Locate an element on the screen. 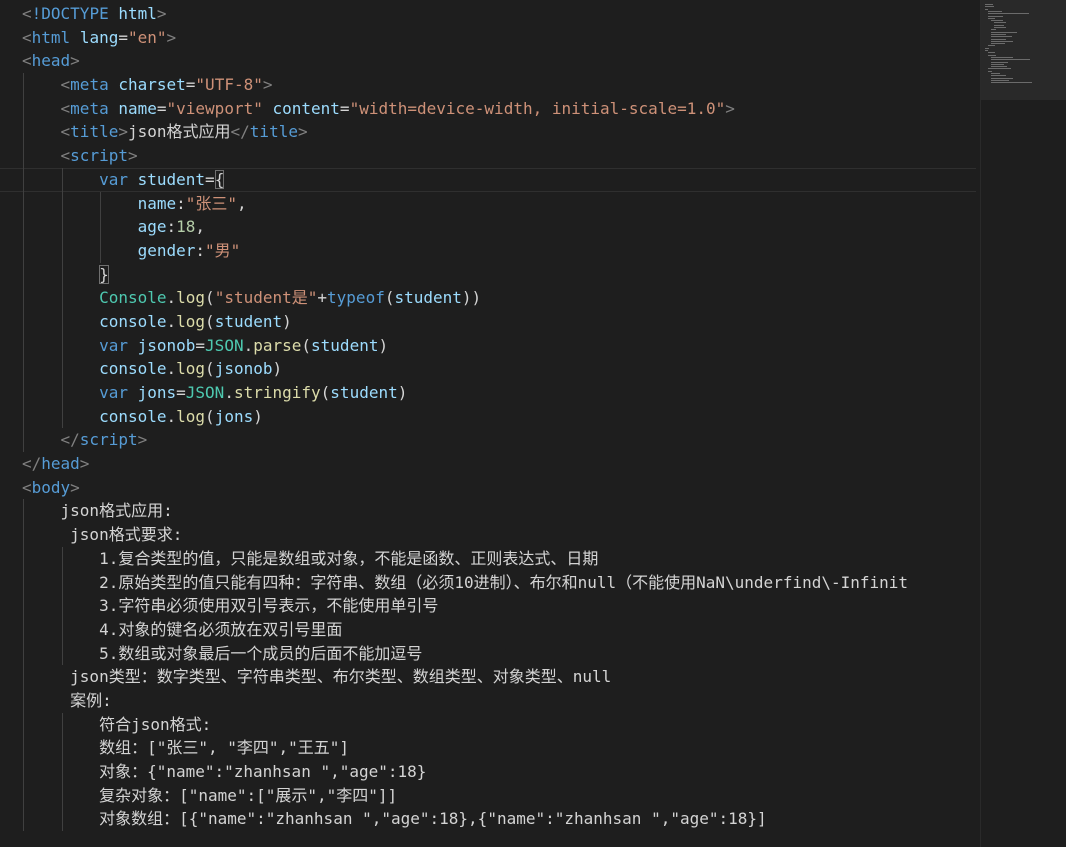 This screenshot has width=1066, height=847. code-line: var student={ is located at coordinates (488, 179).